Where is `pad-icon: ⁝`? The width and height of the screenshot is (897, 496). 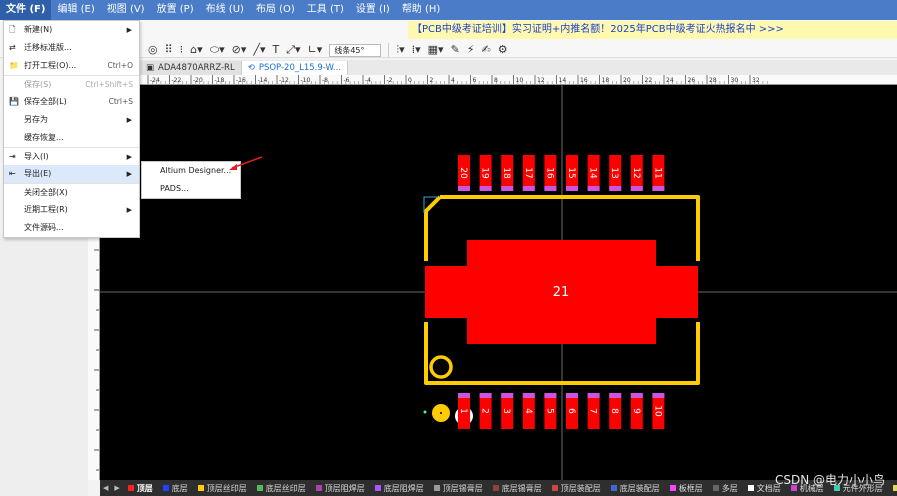 pad-icon: ⁝ is located at coordinates (182, 50).